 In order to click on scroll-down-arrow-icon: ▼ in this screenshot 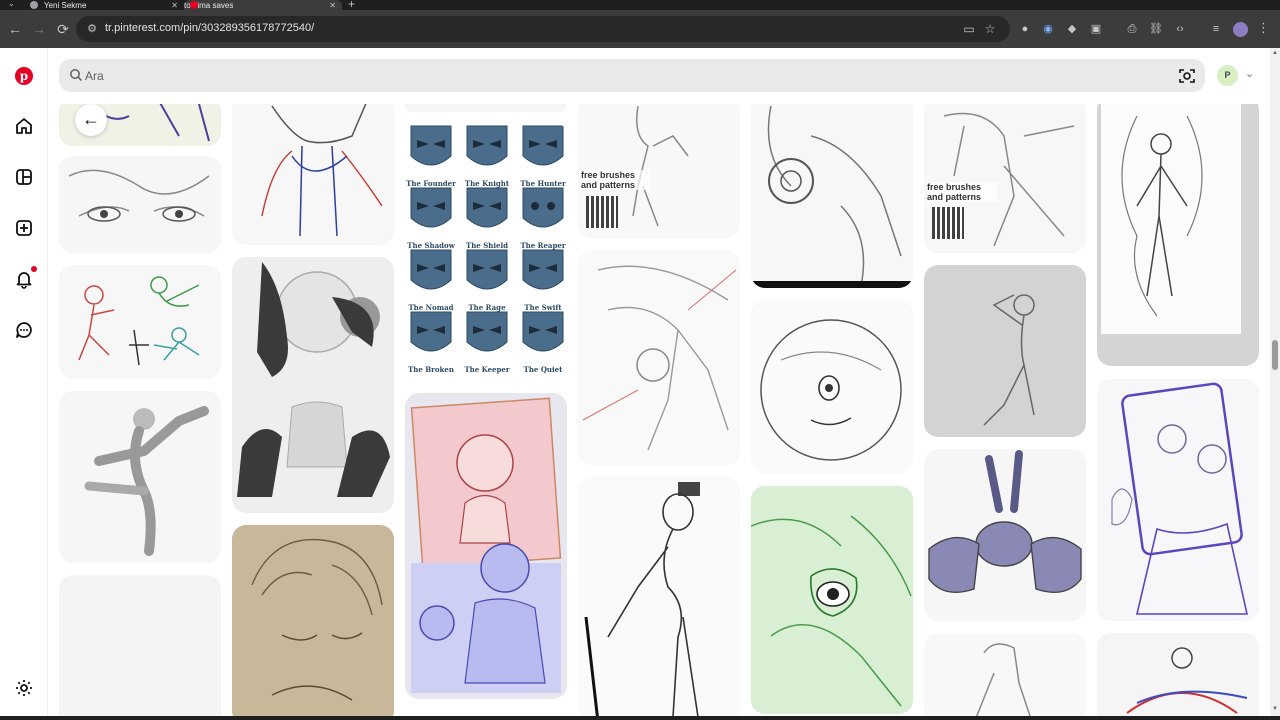, I will do `click(1275, 709)`.